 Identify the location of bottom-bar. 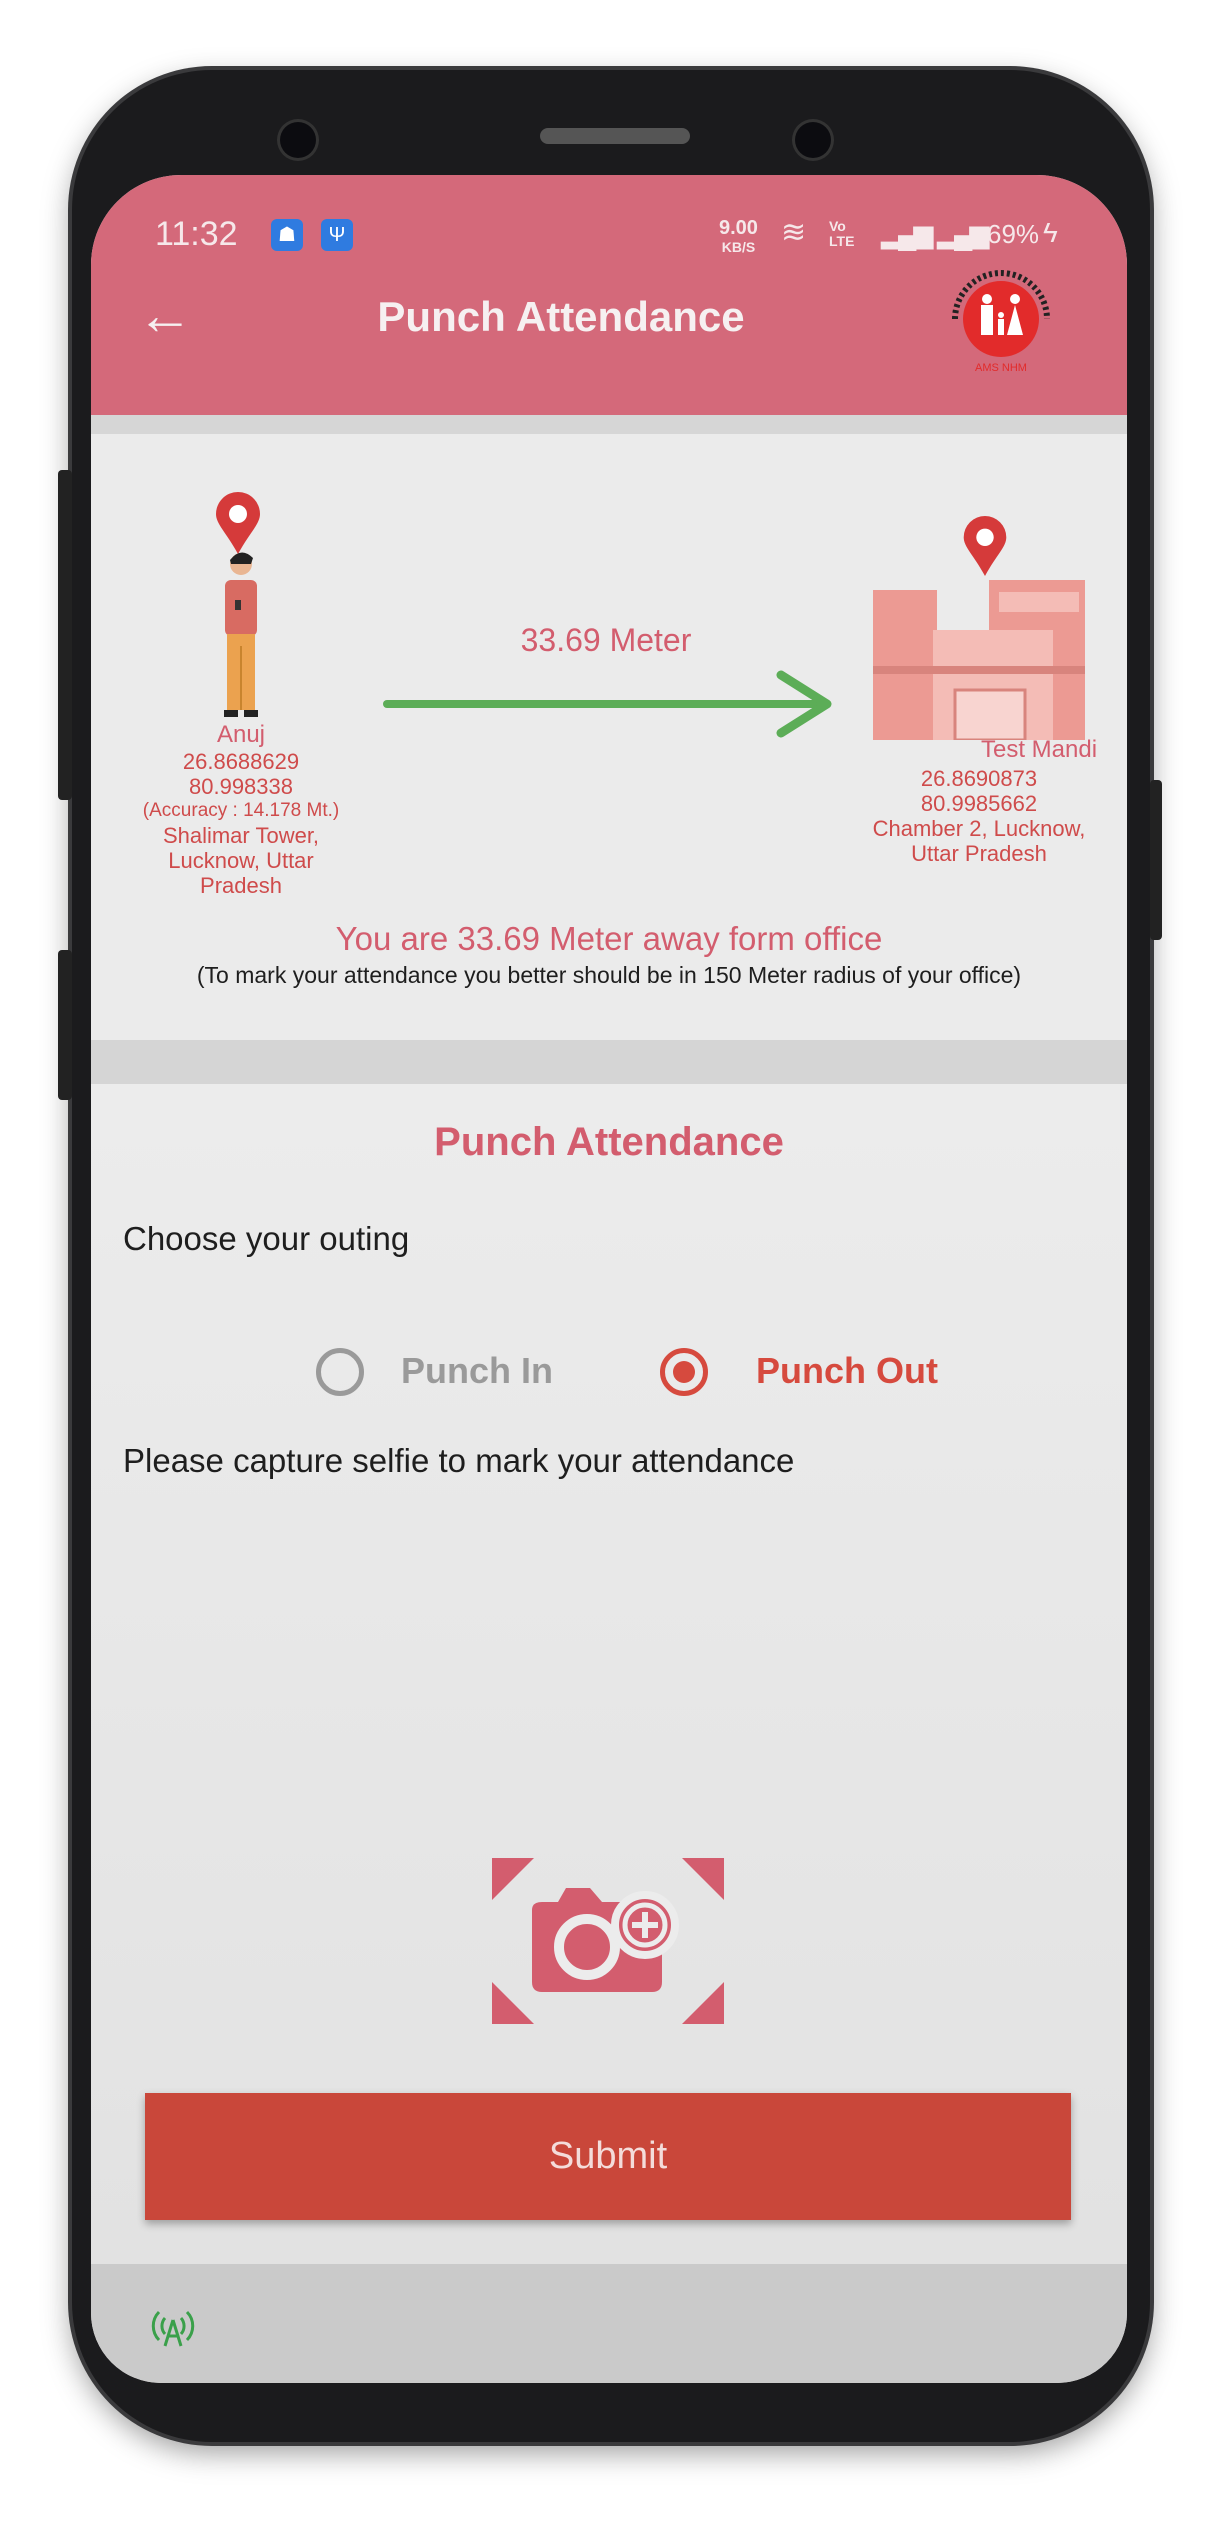
(609, 2323).